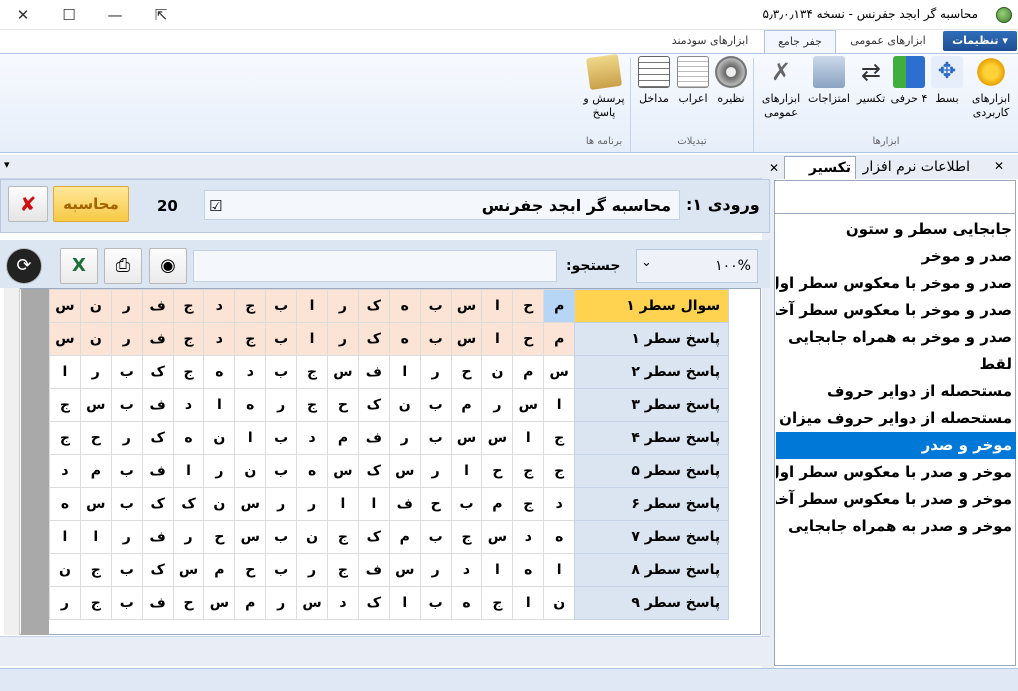  I want to click on bast-button: ✥ بسط, so click(947, 81).